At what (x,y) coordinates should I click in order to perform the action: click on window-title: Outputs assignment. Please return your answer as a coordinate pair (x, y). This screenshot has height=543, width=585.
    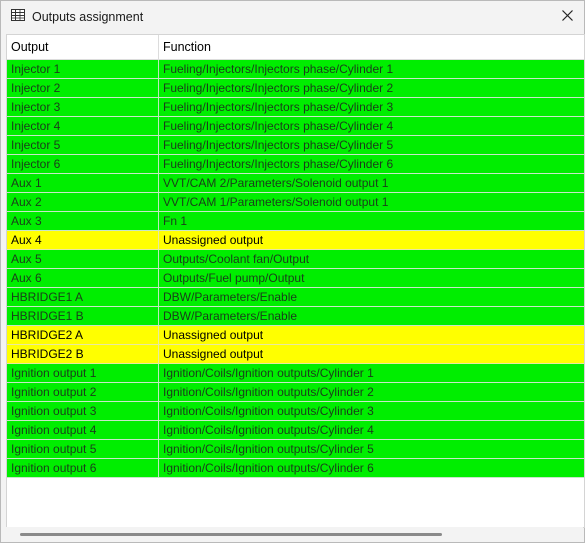
    Looking at the image, I should click on (88, 17).